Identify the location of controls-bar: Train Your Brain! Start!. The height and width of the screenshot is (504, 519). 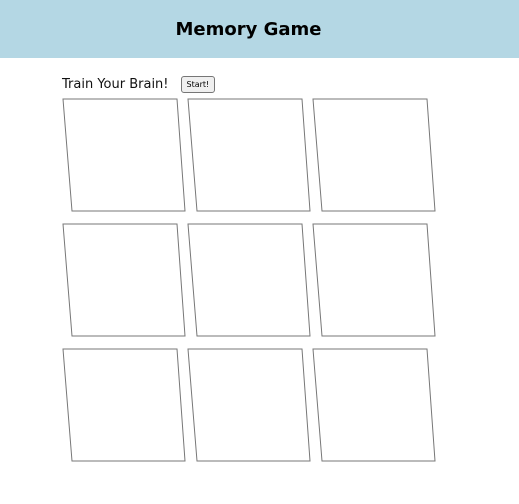
(139, 84).